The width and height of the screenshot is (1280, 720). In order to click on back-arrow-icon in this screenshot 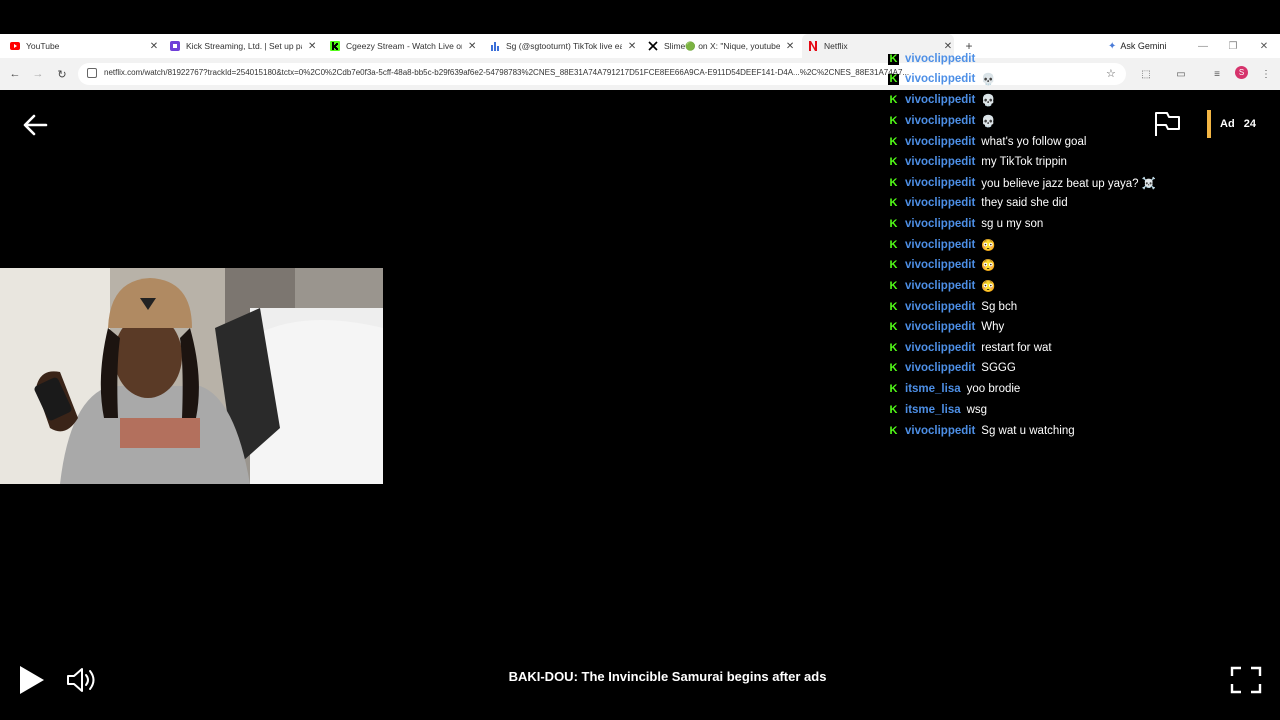, I will do `click(35, 125)`.